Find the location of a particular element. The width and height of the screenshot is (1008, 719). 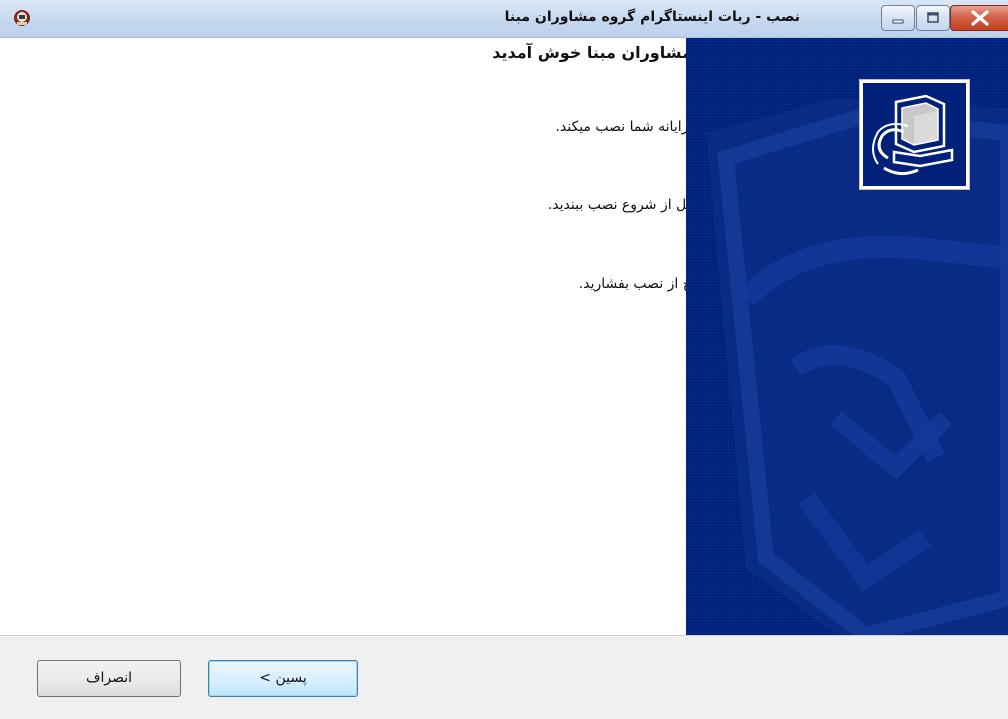

computer-install-icon is located at coordinates (914, 134).